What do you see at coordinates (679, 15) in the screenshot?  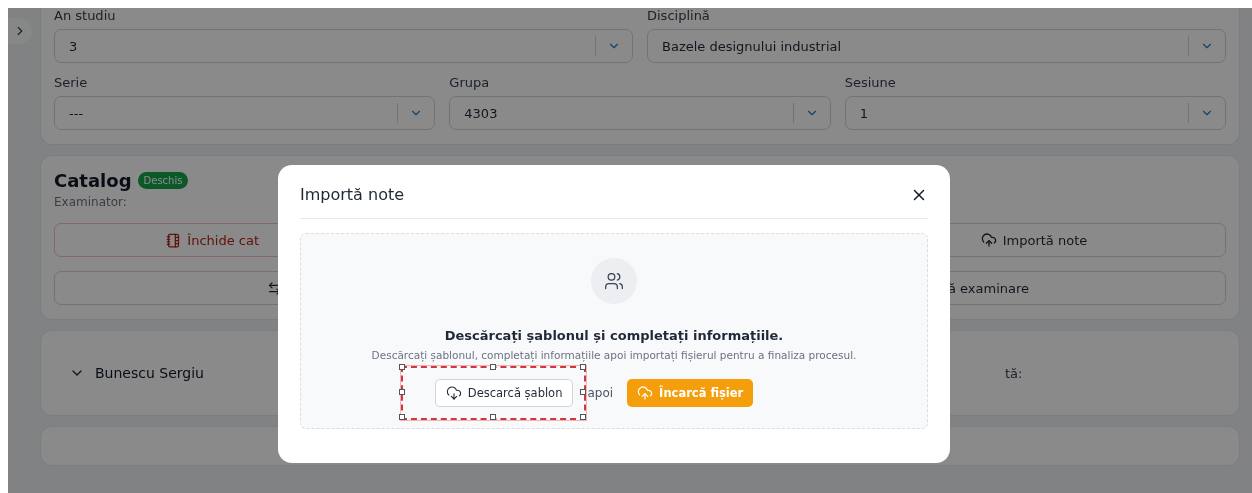 I see `field-label: Disciplină` at bounding box center [679, 15].